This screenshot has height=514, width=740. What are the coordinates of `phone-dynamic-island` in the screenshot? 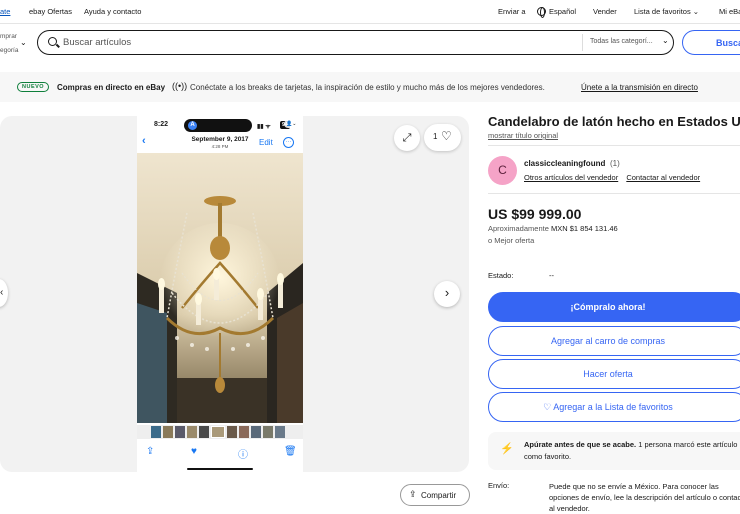 It's located at (218, 125).